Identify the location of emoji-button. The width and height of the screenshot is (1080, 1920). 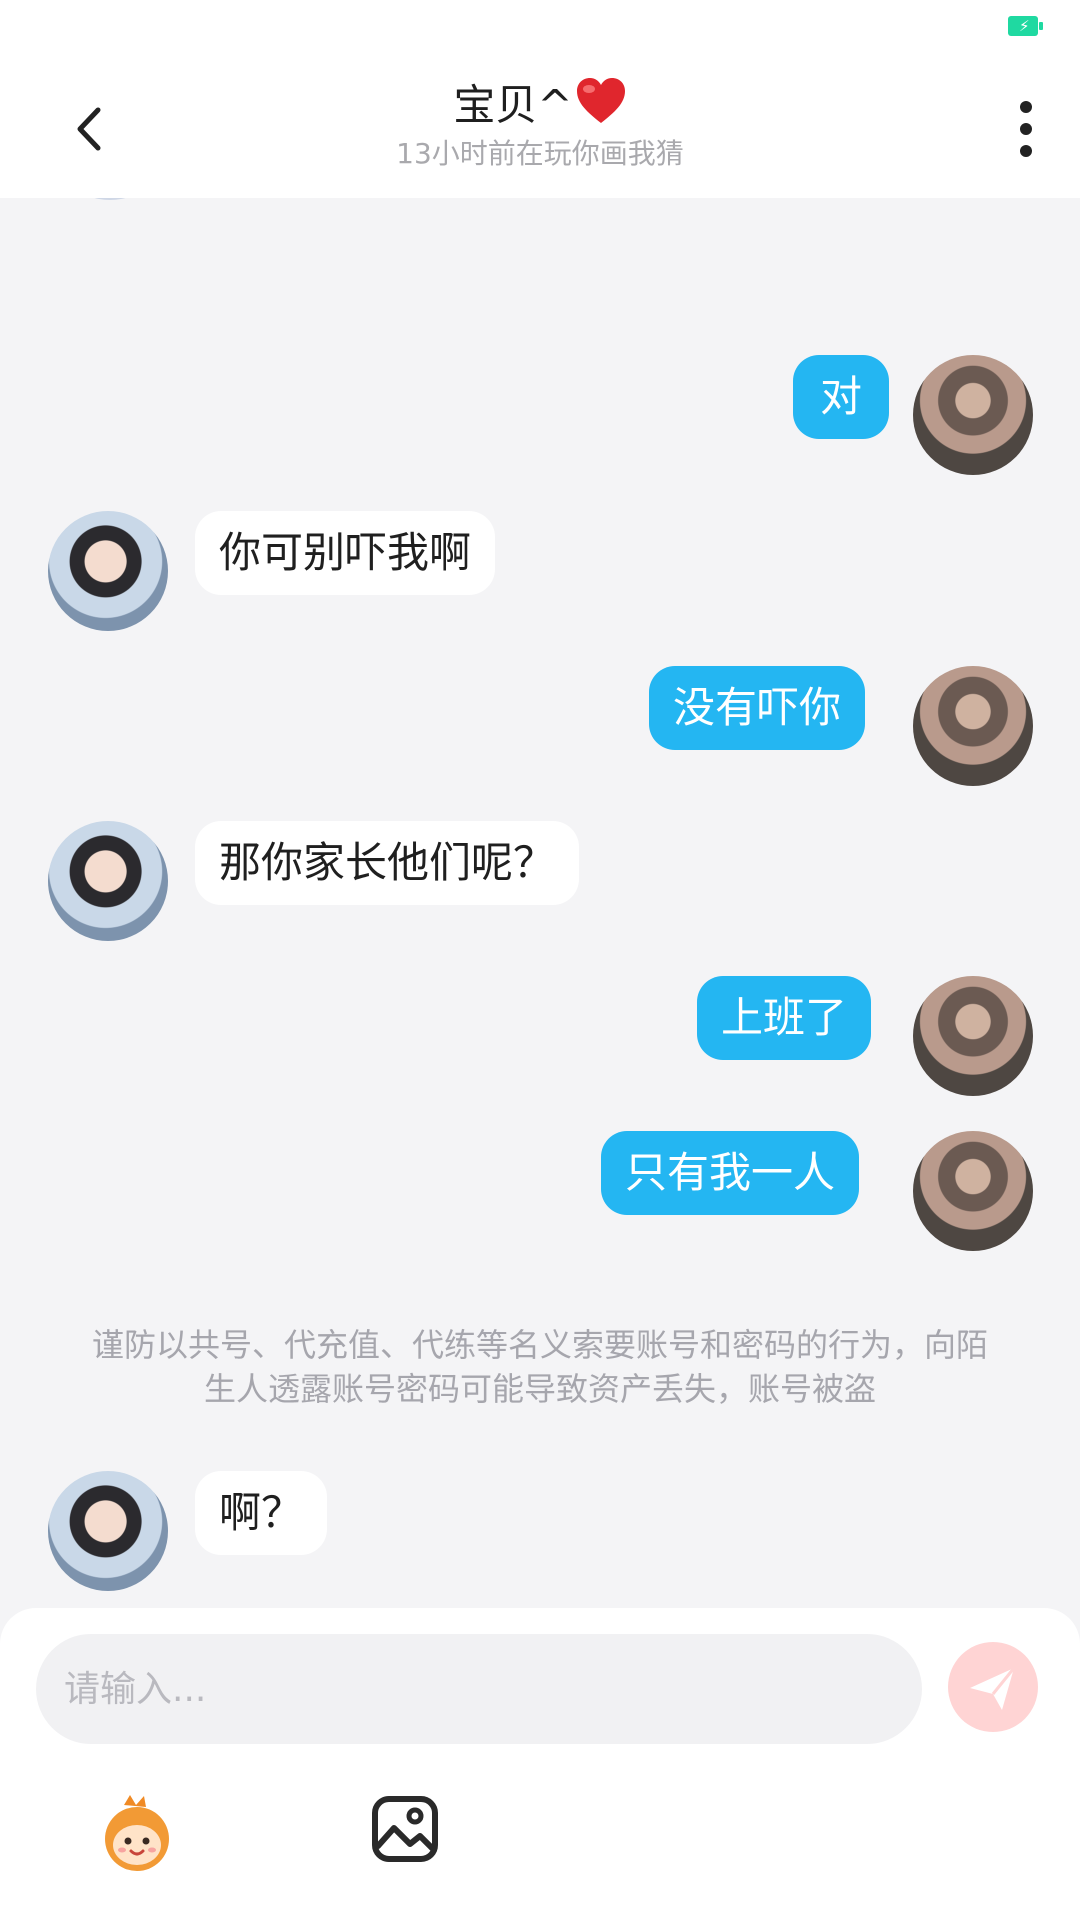
(137, 1833).